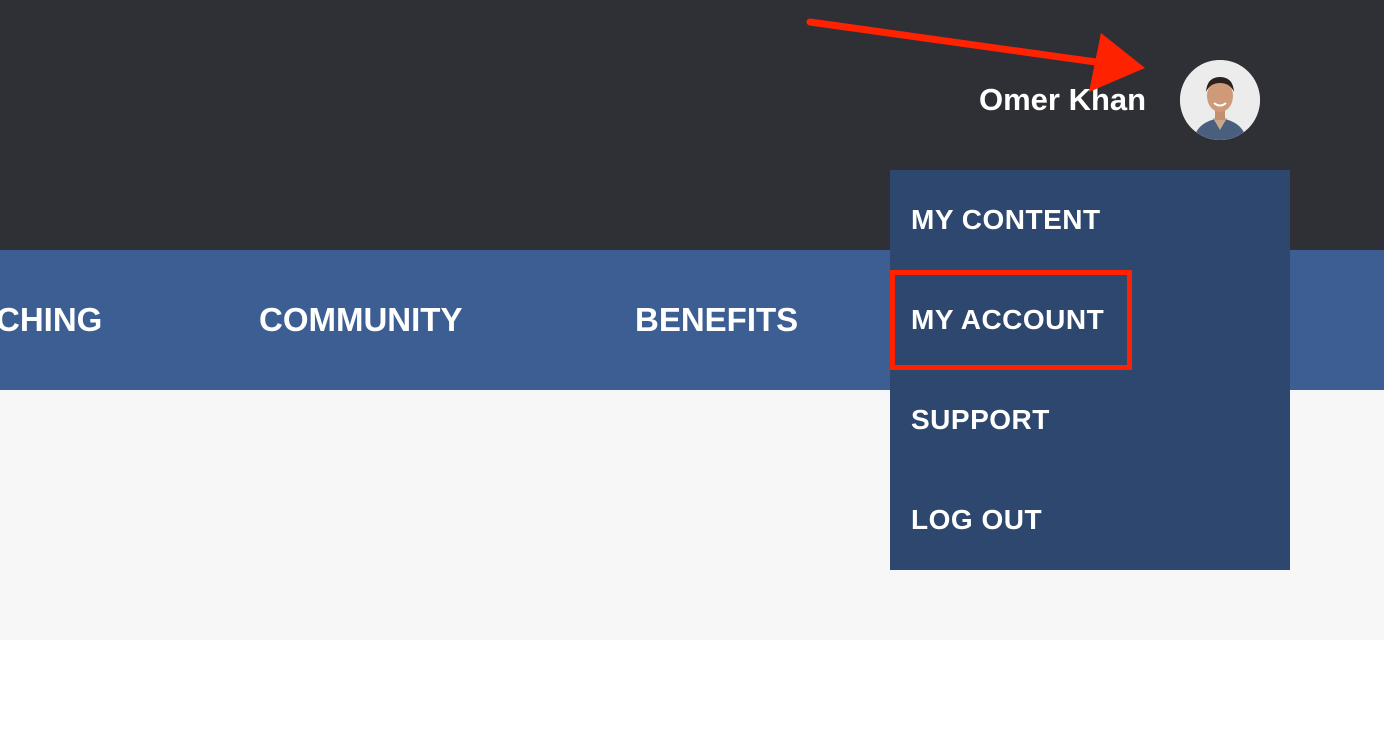 The height and width of the screenshot is (730, 1384). What do you see at coordinates (1006, 219) in the screenshot?
I see `menu-item-label: MY CONTENT` at bounding box center [1006, 219].